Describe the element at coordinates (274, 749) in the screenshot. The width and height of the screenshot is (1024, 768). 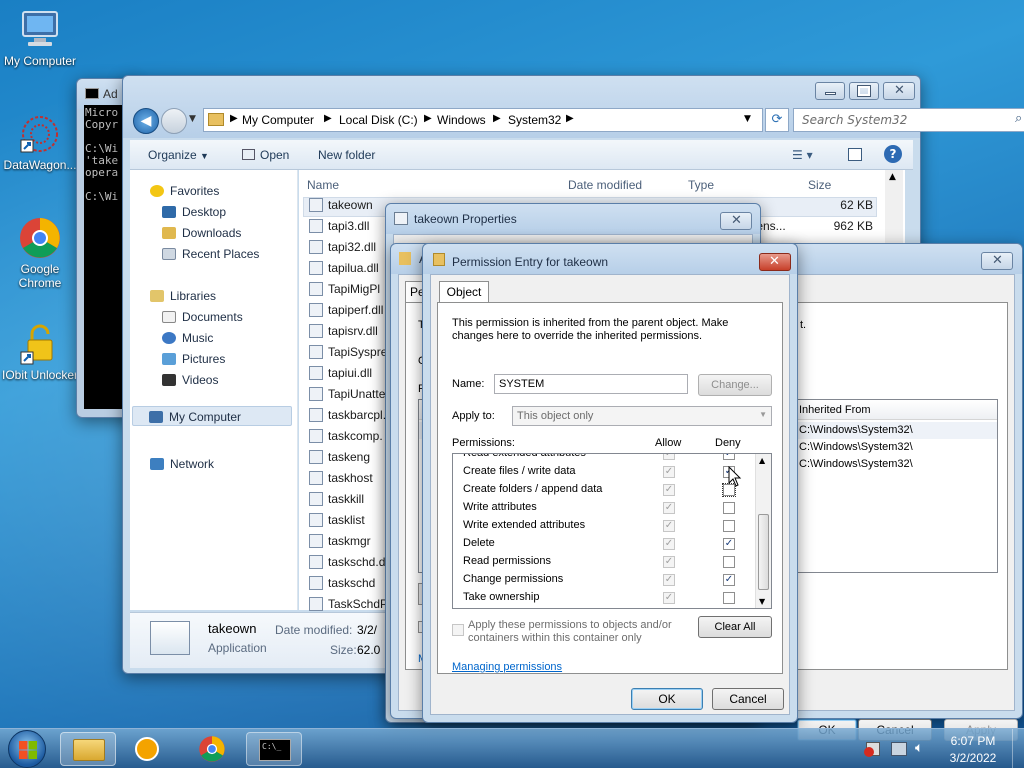
I see `taskbar-cmd-button: C:\_` at that location.